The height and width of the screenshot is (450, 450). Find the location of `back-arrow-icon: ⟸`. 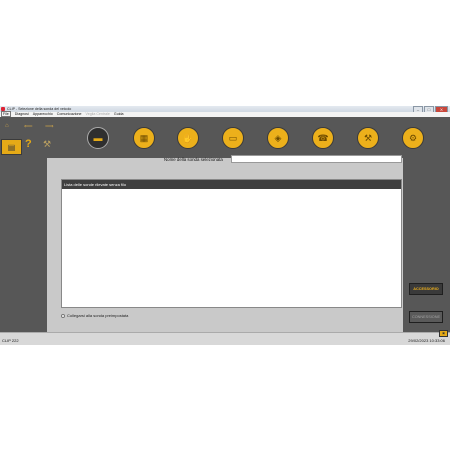

back-arrow-icon: ⟸ is located at coordinates (28, 126).